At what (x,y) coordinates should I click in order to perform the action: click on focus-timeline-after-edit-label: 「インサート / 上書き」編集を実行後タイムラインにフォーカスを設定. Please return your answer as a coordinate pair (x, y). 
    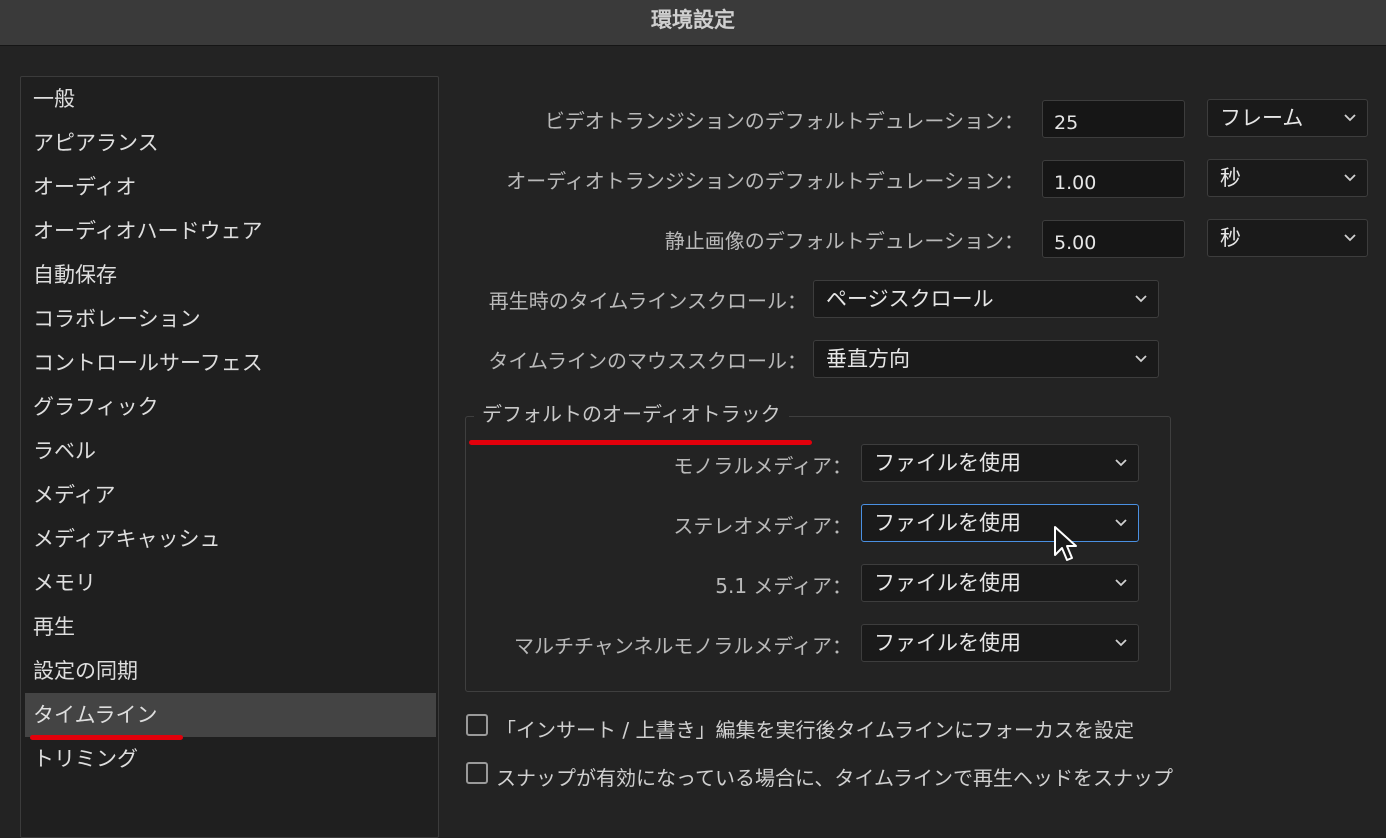
    Looking at the image, I should click on (815, 730).